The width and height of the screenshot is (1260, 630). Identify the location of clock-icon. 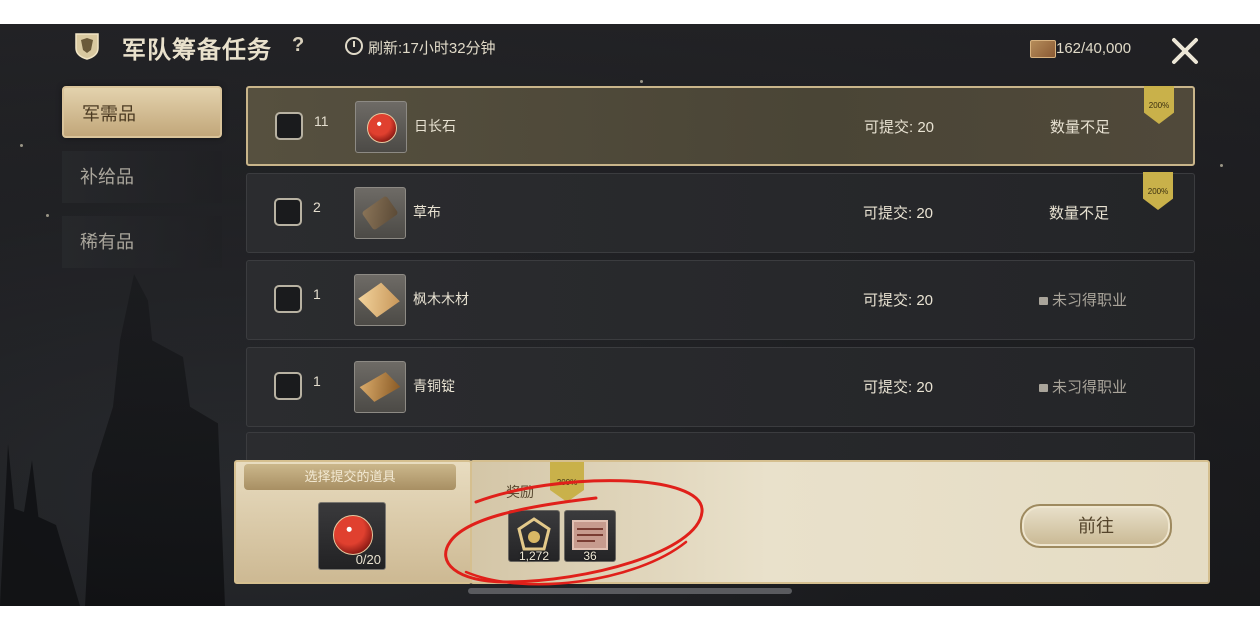
(354, 46).